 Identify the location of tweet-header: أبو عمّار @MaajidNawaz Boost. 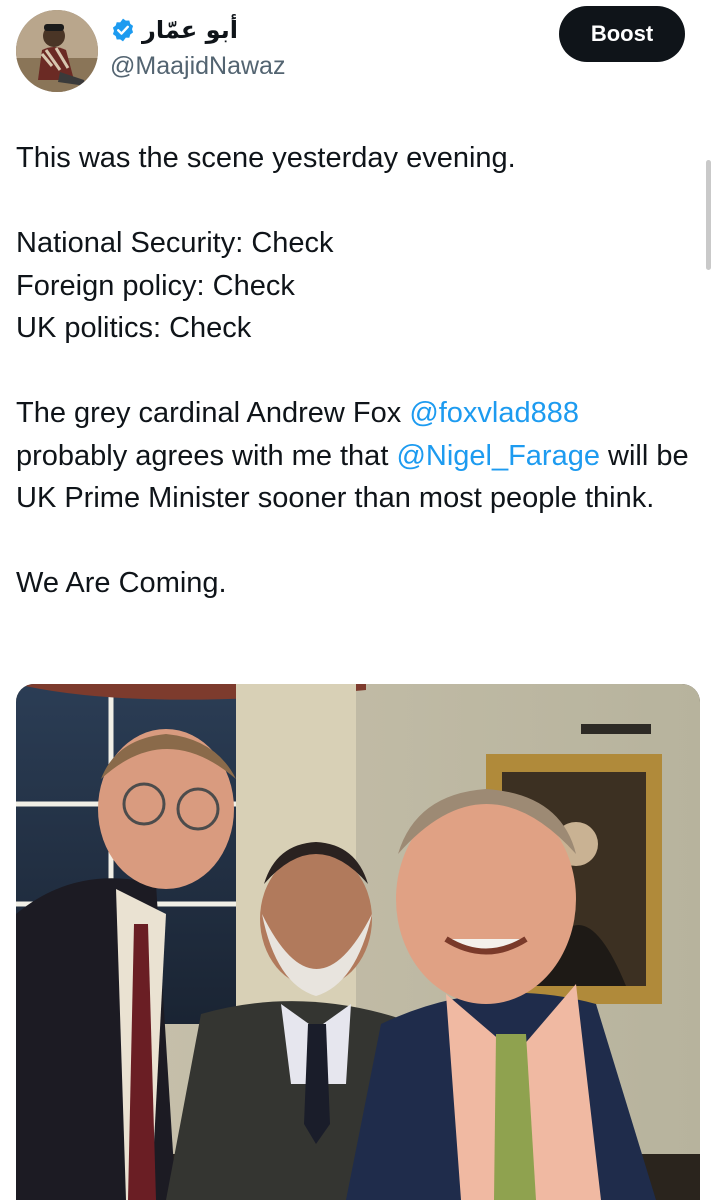
(358, 50).